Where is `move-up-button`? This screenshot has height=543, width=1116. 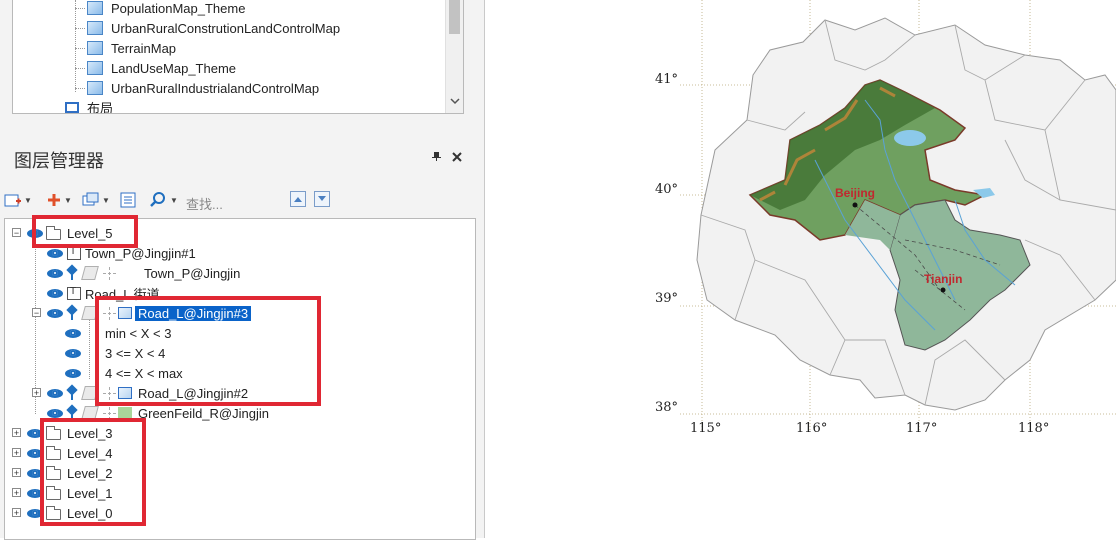 move-up-button is located at coordinates (298, 199).